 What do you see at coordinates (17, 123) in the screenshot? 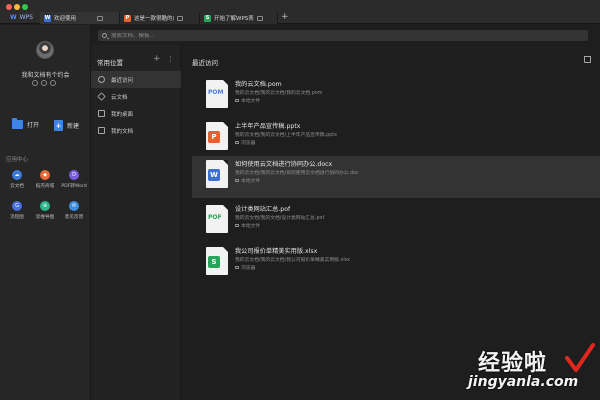
I see `folder-icon` at bounding box center [17, 123].